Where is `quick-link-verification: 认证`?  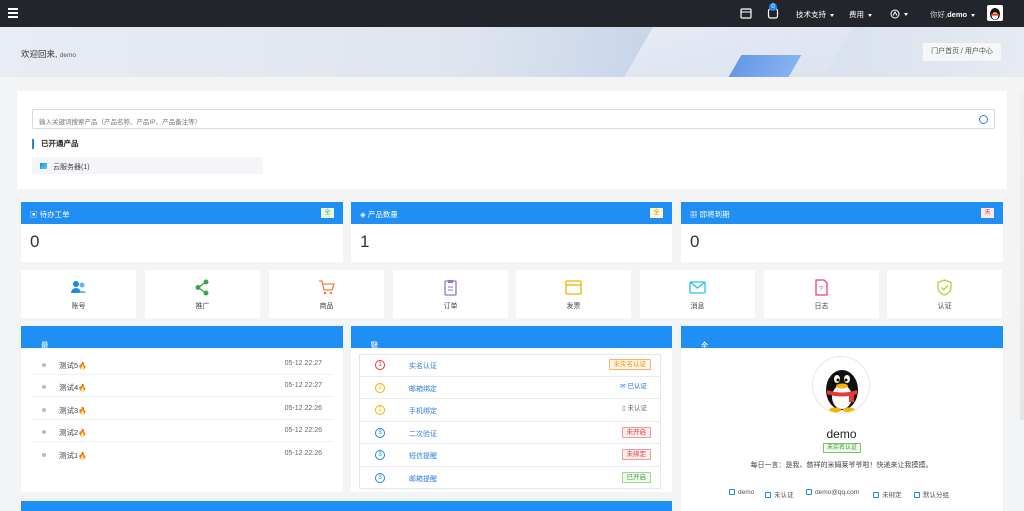
quick-link-verification: 认证 is located at coordinates (944, 294).